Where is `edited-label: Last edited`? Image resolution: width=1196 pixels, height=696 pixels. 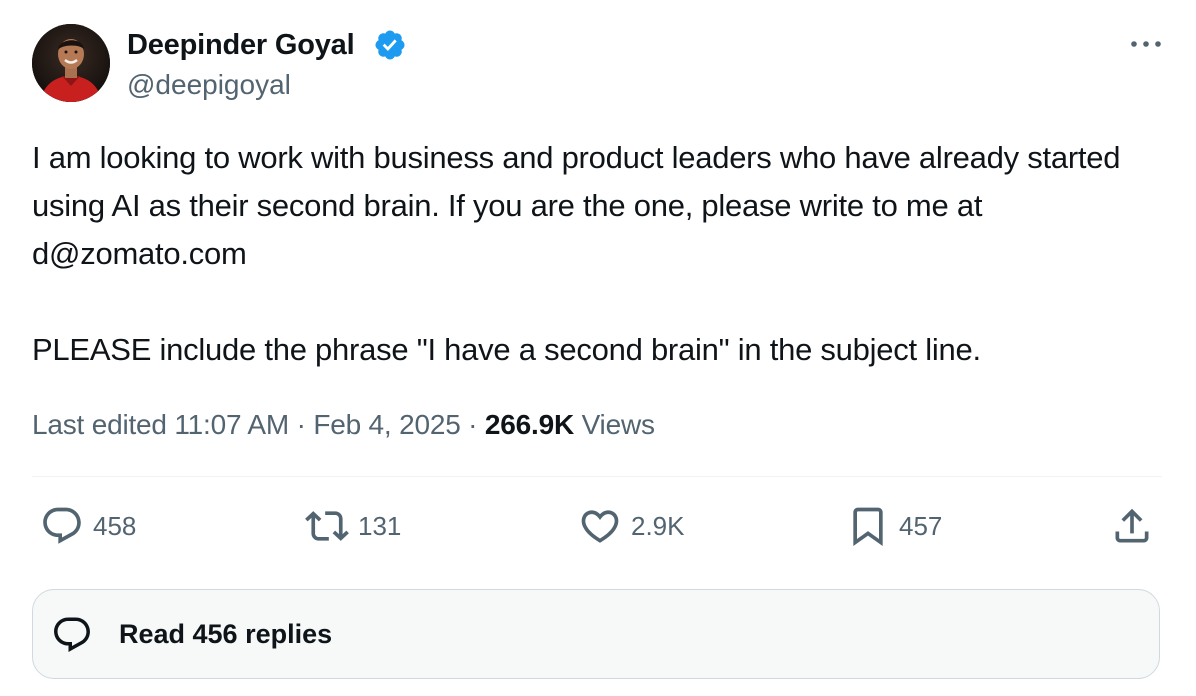 edited-label: Last edited is located at coordinates (99, 424).